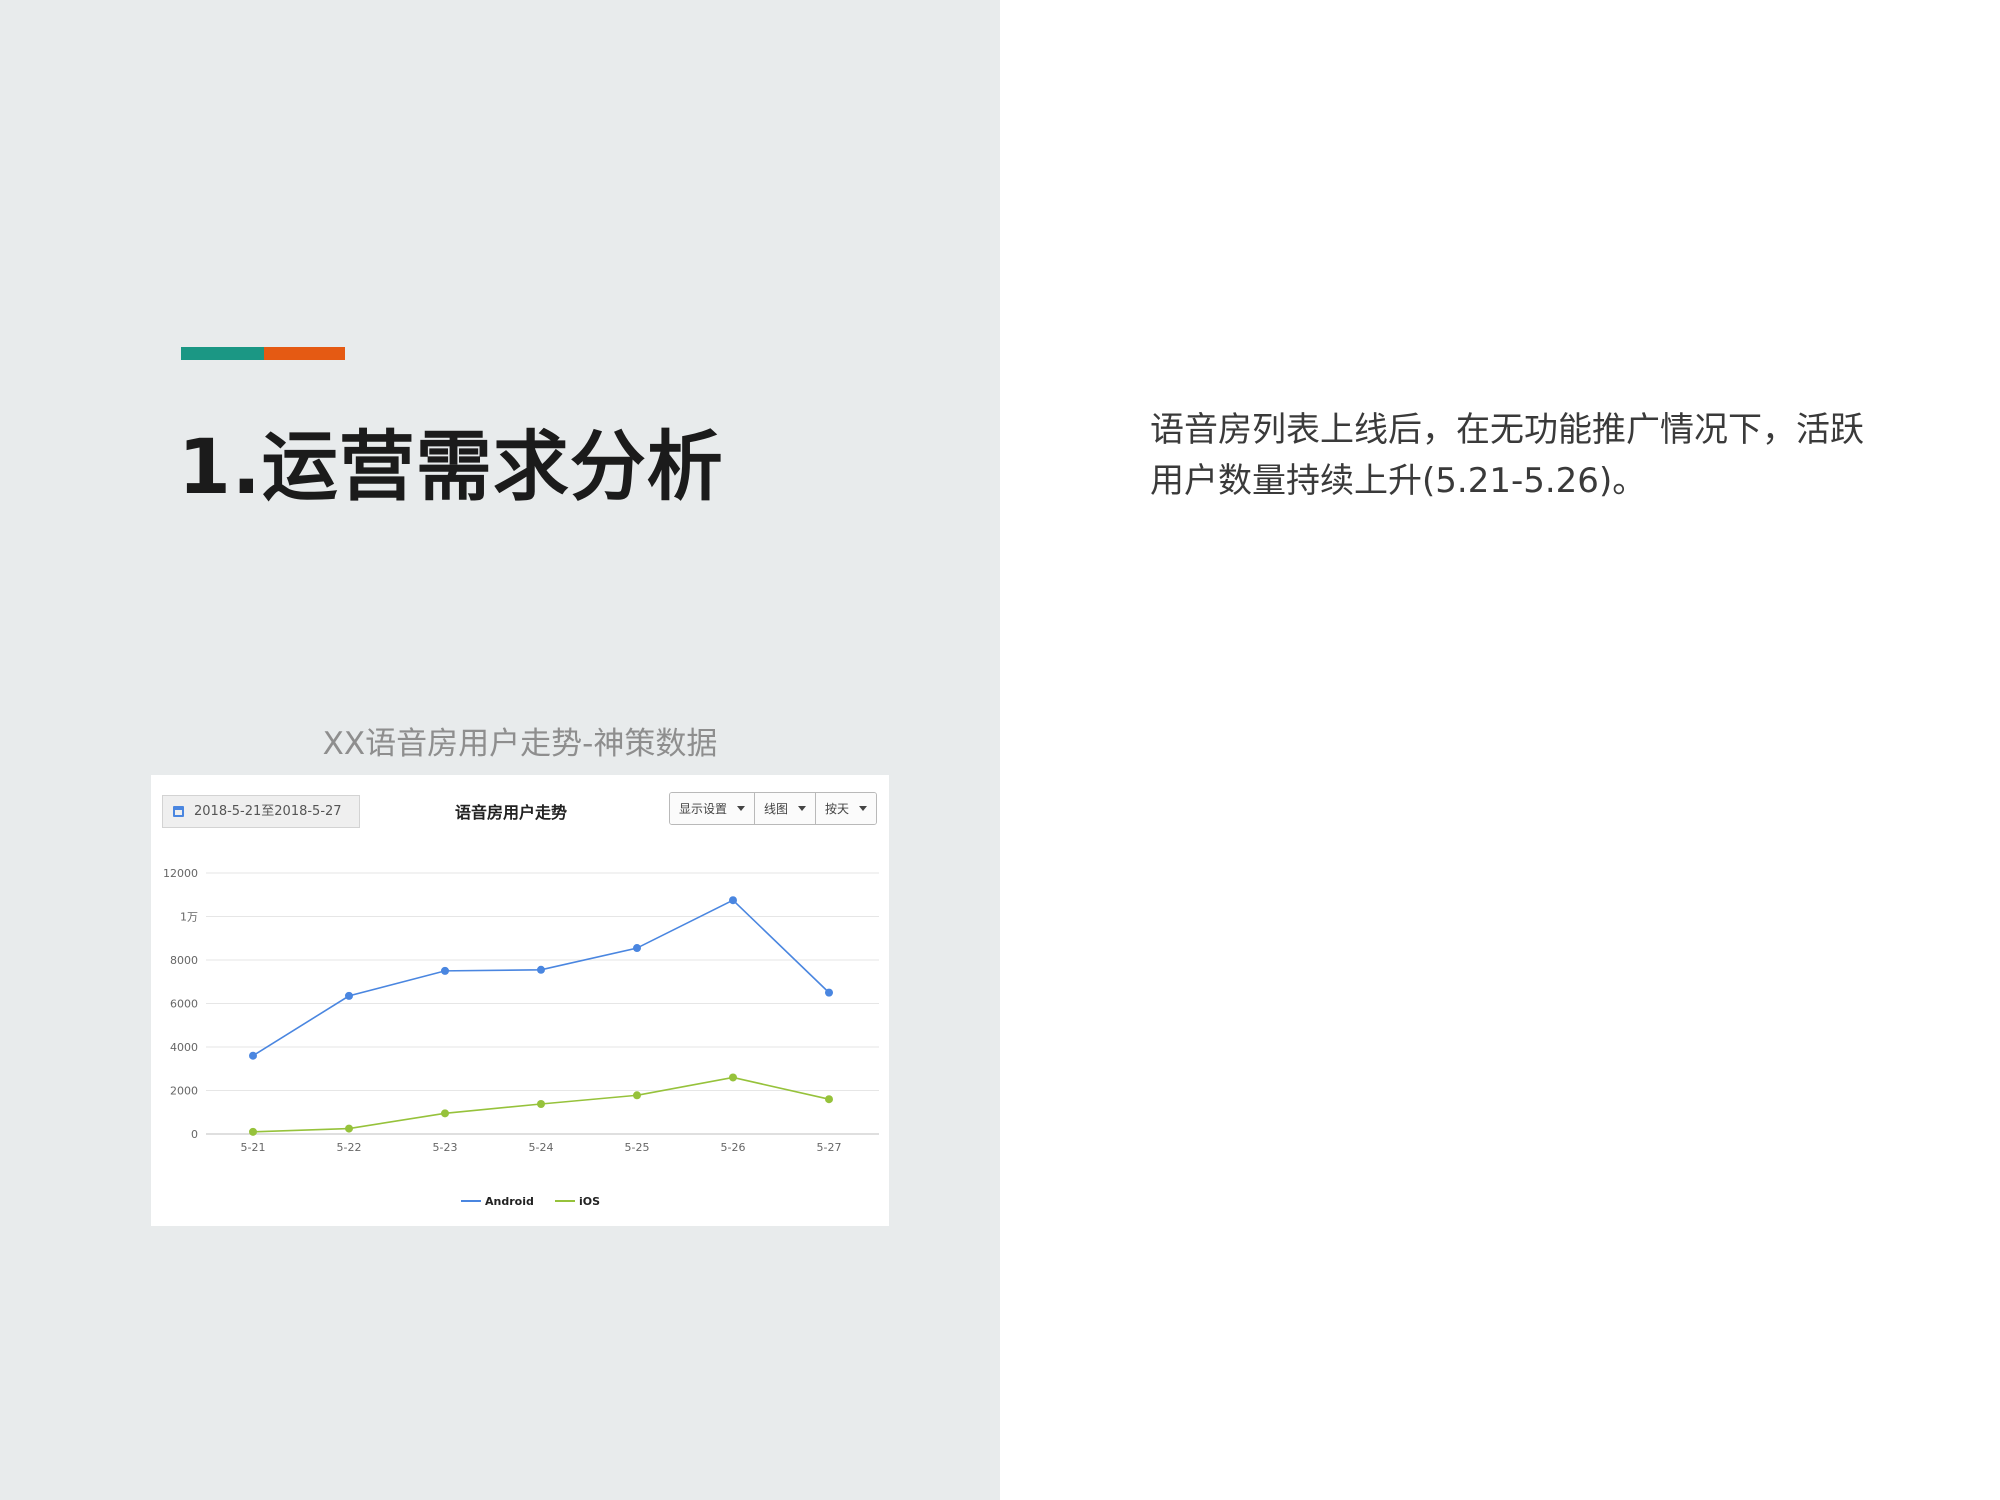 The image size is (2000, 1500). What do you see at coordinates (829, 1147) in the screenshot?
I see `x-tick-label: 5-27` at bounding box center [829, 1147].